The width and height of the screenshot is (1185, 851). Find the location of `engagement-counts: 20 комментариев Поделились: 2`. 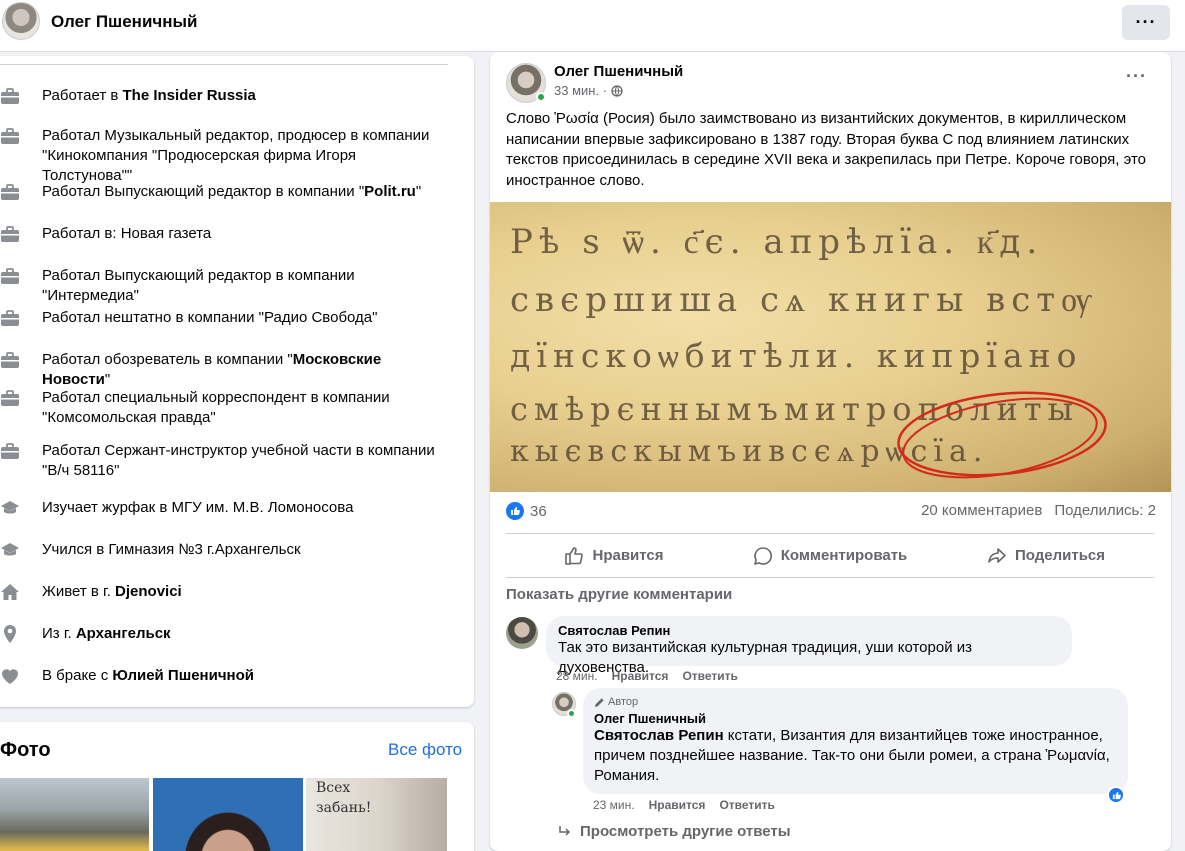

engagement-counts: 20 комментариев Поделились: 2 is located at coordinates (1038, 510).